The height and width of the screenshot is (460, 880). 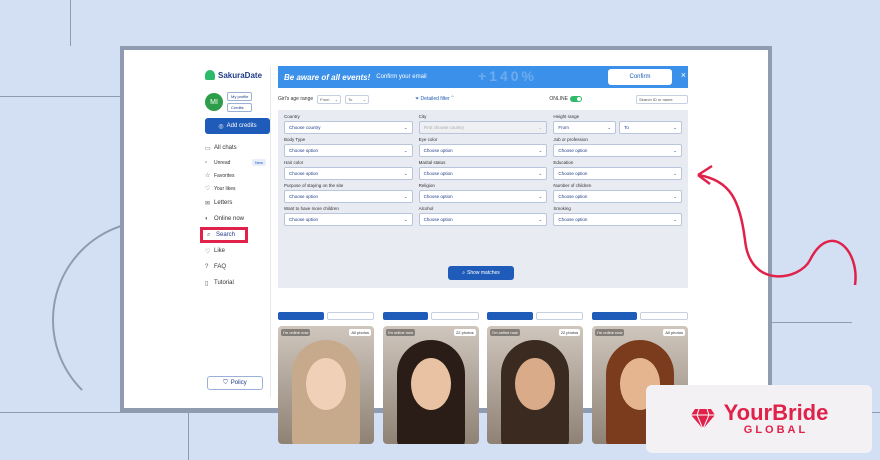 I want to click on age-to-select: To ⌄, so click(x=357, y=99).